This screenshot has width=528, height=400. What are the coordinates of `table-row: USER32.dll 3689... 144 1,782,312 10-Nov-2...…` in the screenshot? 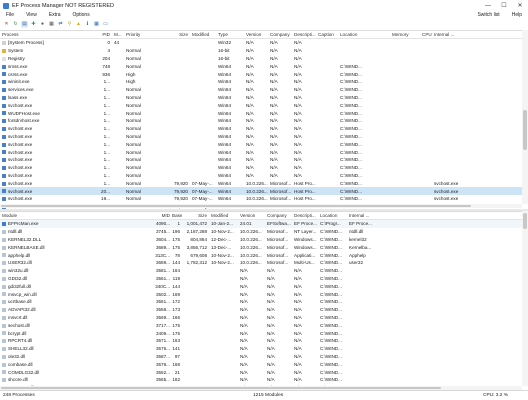 It's located at (264, 263).